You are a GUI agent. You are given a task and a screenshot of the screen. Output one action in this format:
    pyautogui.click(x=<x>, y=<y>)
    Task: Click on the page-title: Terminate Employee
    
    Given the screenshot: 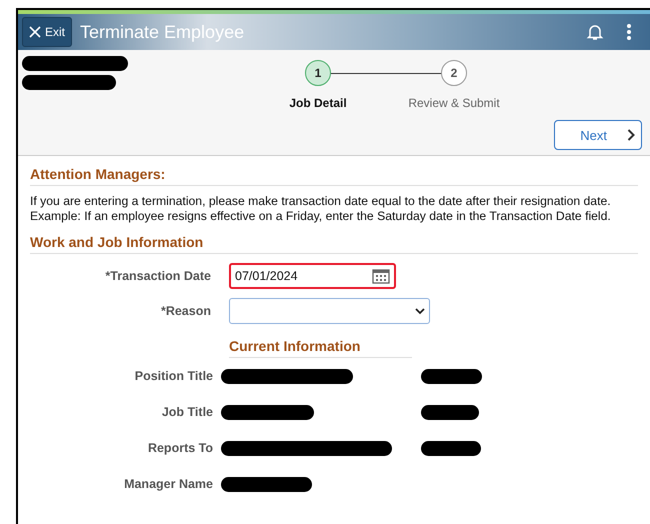 What is the action you would take?
    pyautogui.click(x=163, y=32)
    